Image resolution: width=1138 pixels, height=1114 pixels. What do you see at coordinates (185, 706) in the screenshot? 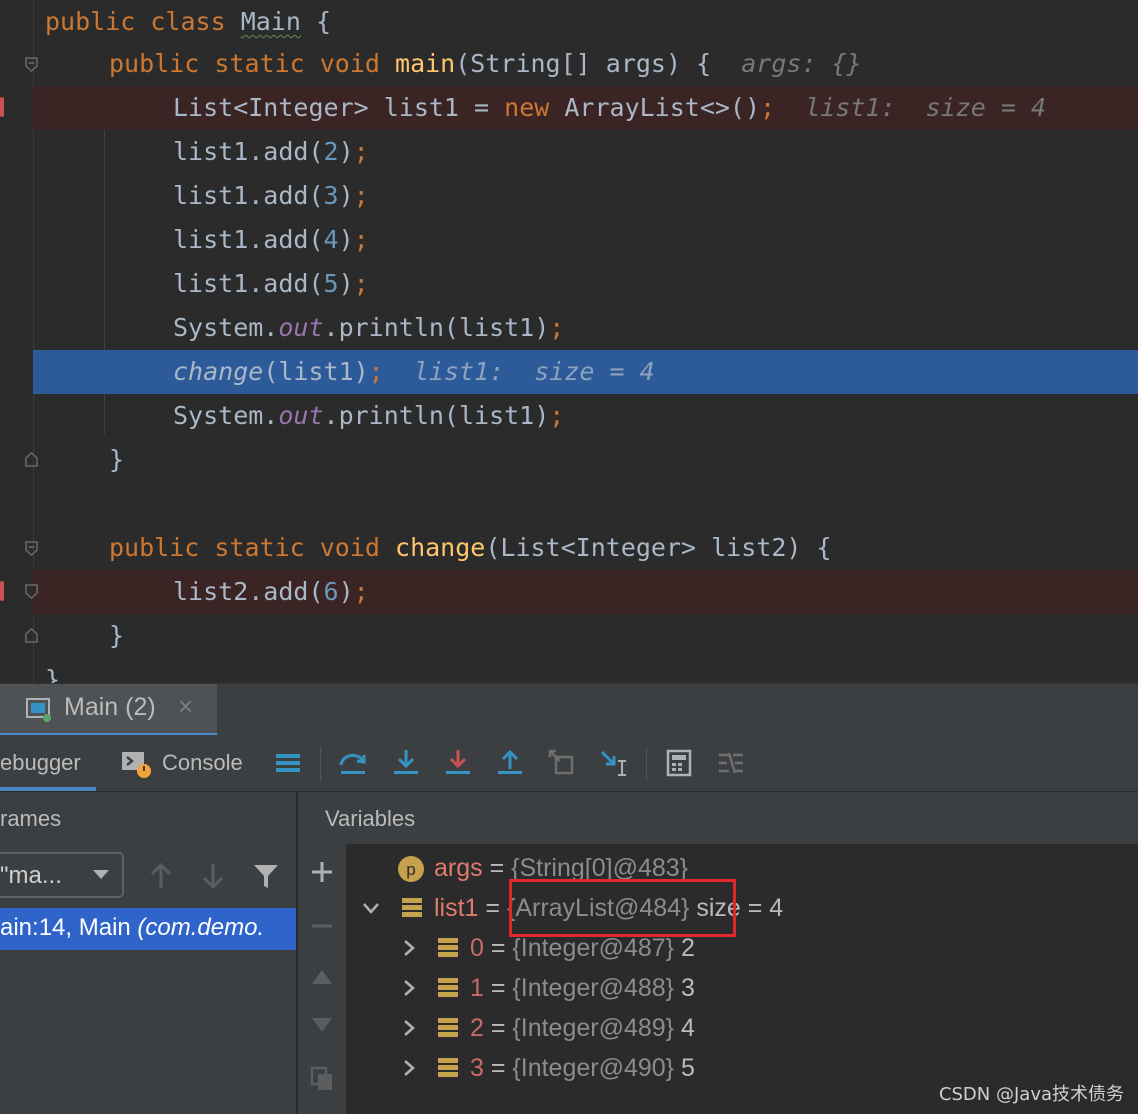
I see `close-icon: ×` at bounding box center [185, 706].